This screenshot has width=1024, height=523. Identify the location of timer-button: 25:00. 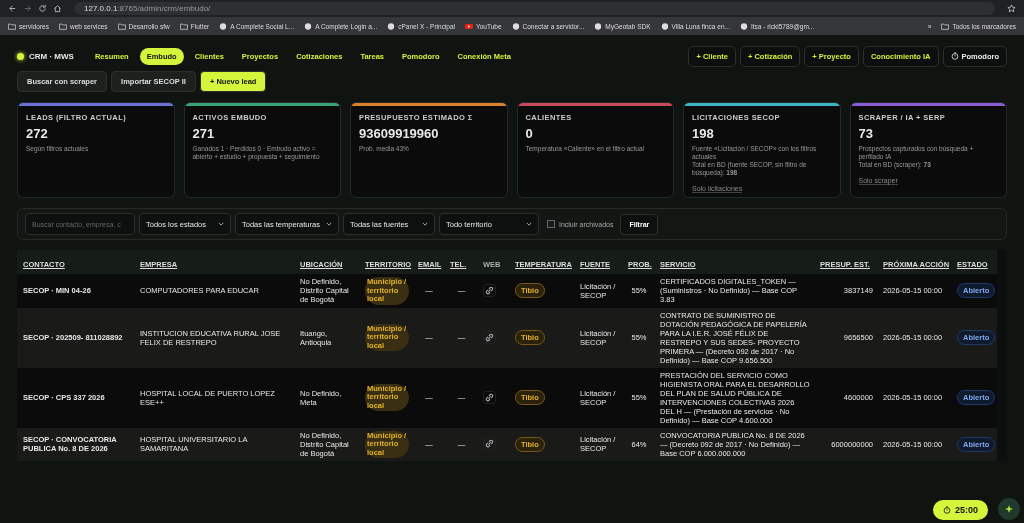
(960, 510).